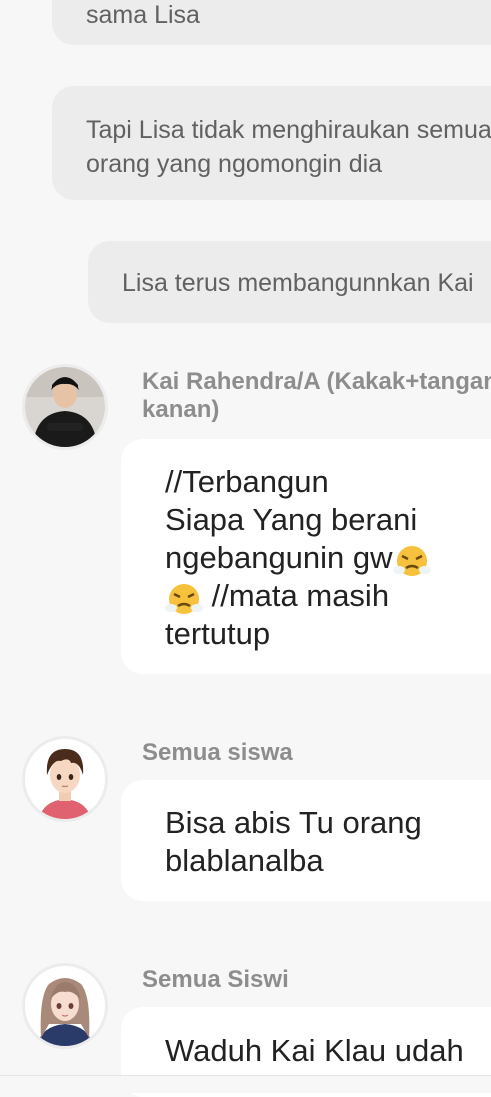  Describe the element at coordinates (328, 558) in the screenshot. I see `message-line: ngebangunin gw` at that location.